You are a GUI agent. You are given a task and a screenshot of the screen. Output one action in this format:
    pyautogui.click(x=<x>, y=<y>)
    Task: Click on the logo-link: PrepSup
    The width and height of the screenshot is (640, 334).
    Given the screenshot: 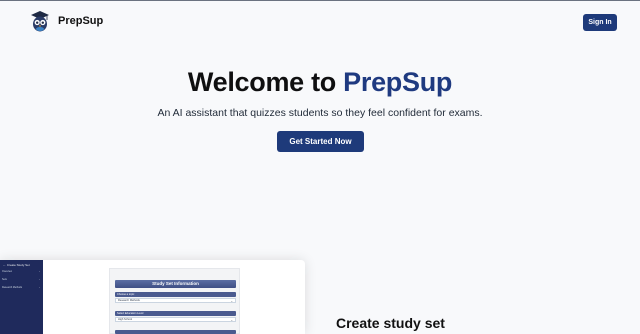 What is the action you would take?
    pyautogui.click(x=66, y=21)
    